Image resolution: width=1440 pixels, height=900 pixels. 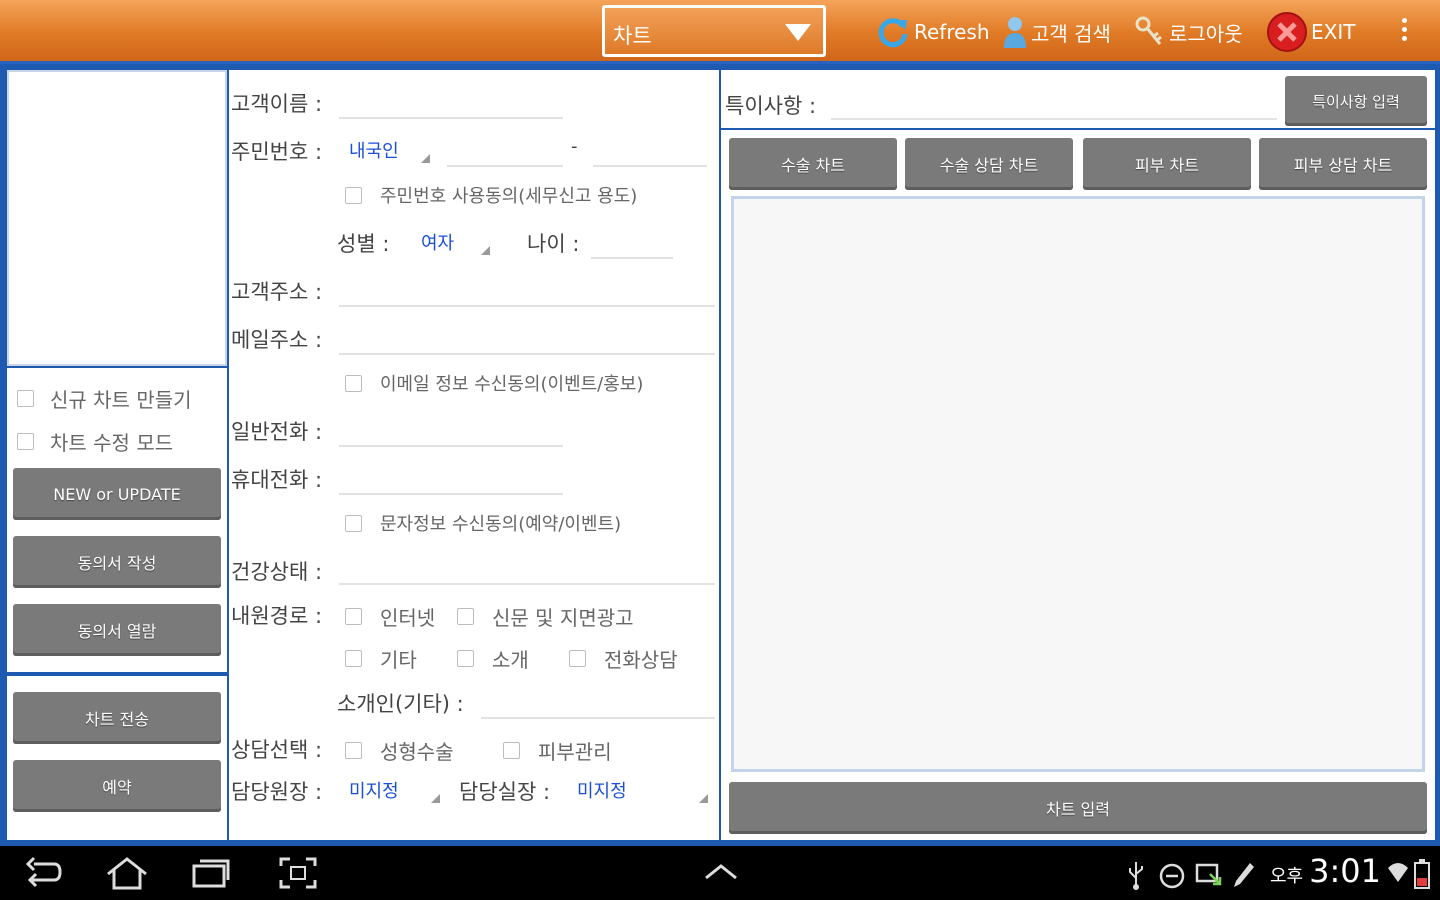 What do you see at coordinates (505, 166) in the screenshot?
I see `rrn-front-input` at bounding box center [505, 166].